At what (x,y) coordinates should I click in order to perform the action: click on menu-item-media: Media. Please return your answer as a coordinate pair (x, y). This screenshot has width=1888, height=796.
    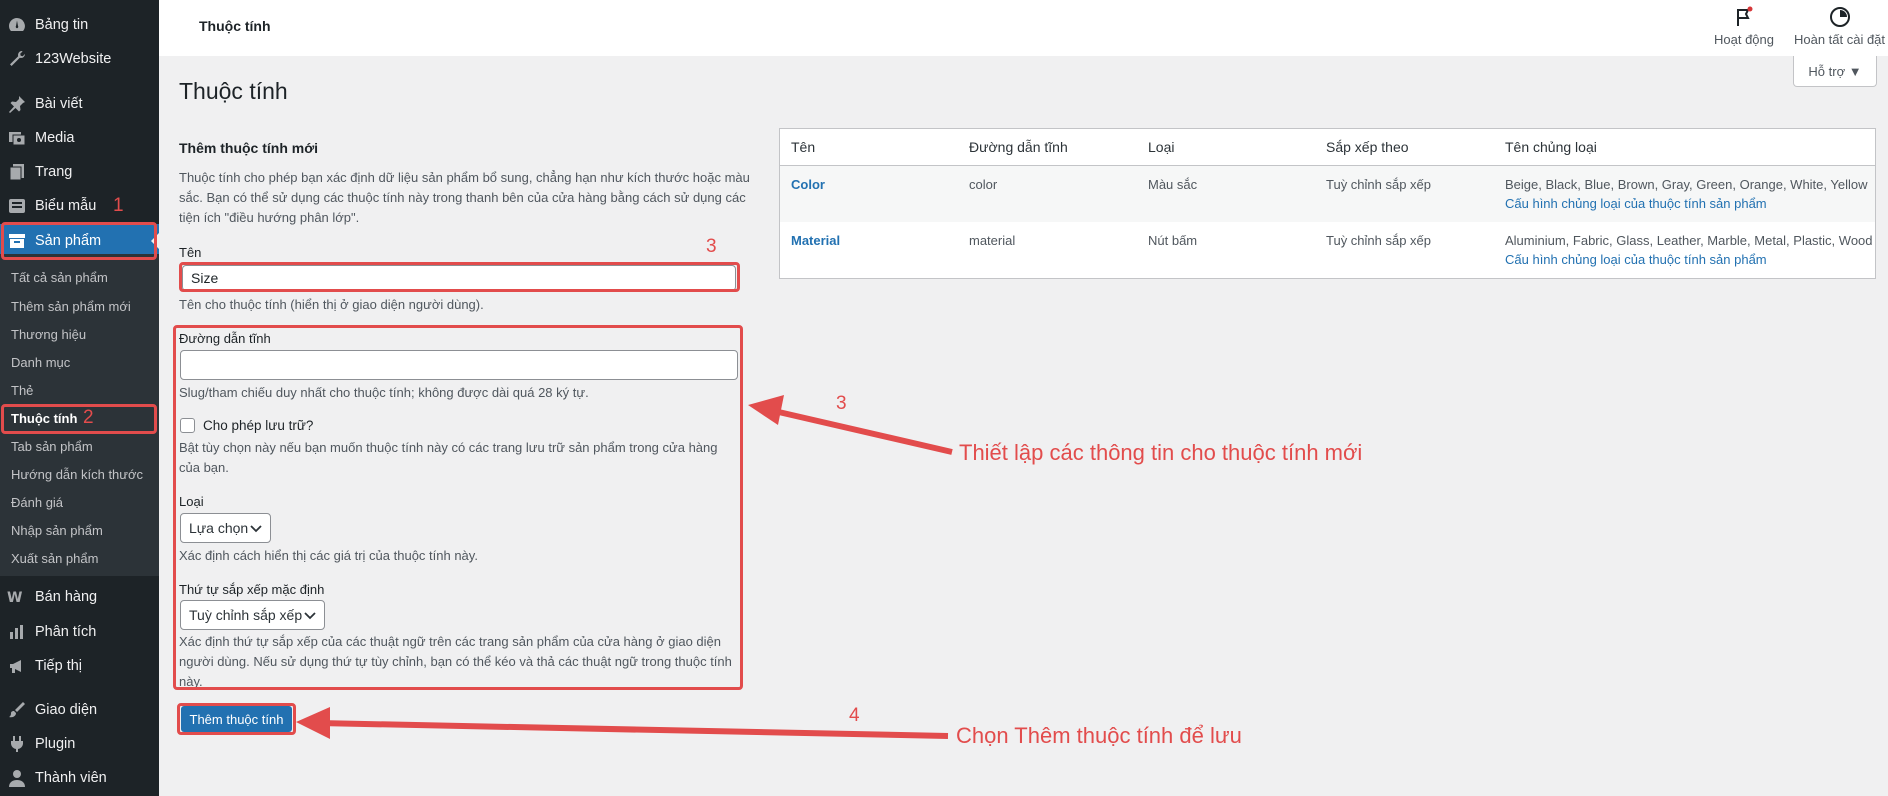
    Looking at the image, I should click on (79, 138).